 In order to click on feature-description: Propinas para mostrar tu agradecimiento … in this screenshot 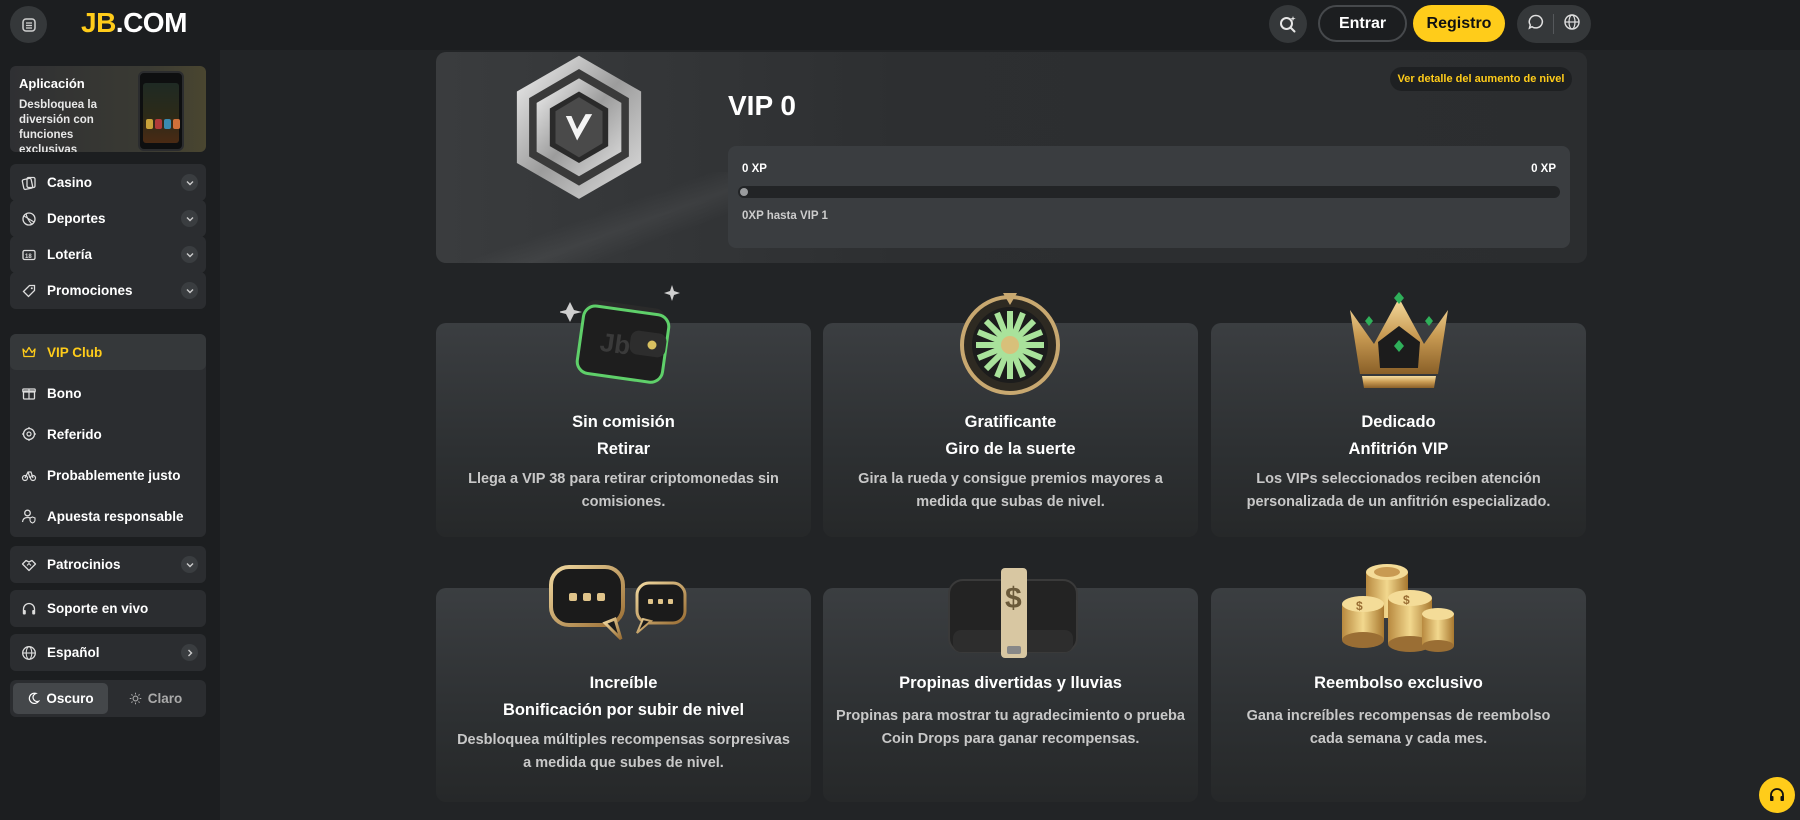, I will do `click(1010, 727)`.